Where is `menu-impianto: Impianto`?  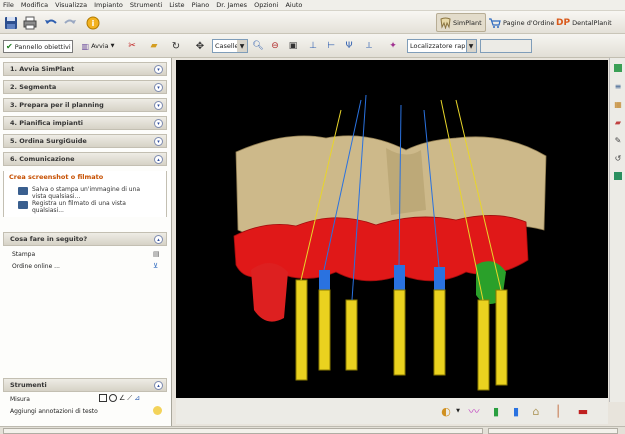 menu-impianto: Impianto is located at coordinates (108, 5).